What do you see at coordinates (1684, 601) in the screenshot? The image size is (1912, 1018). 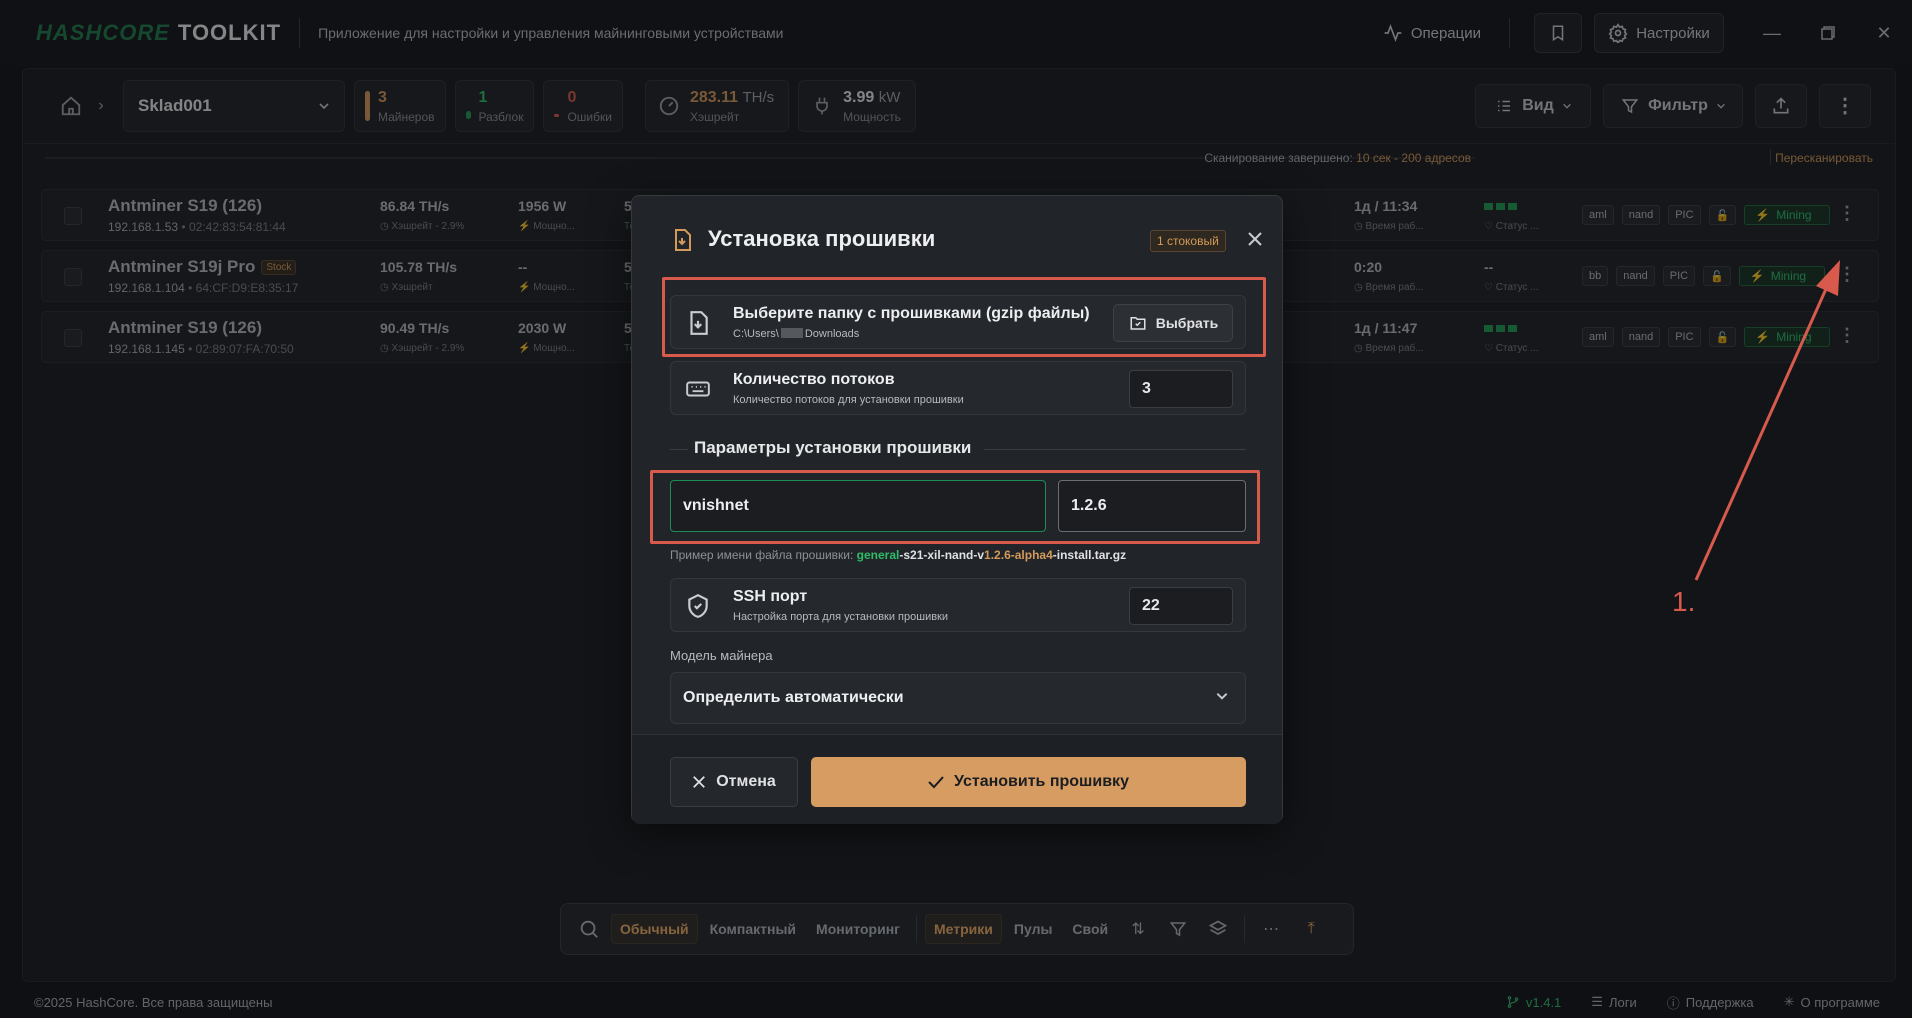 I see `annotation-number: 1.` at bounding box center [1684, 601].